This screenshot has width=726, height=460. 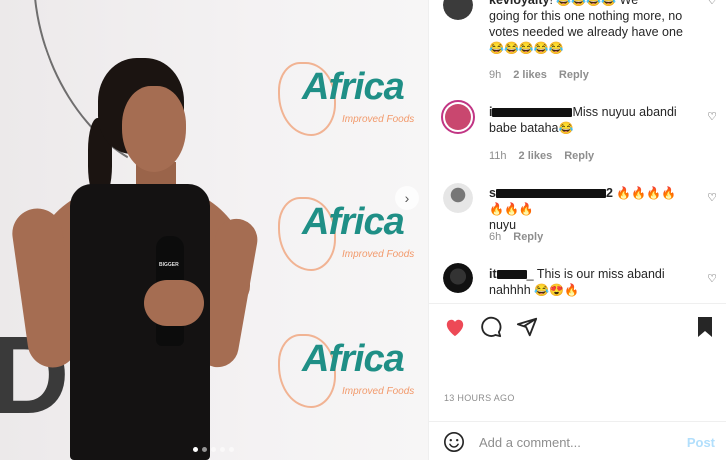 What do you see at coordinates (589, 209) in the screenshot?
I see `comment-text: s2 🔥🔥🔥🔥🔥🔥🔥 nuyu` at bounding box center [589, 209].